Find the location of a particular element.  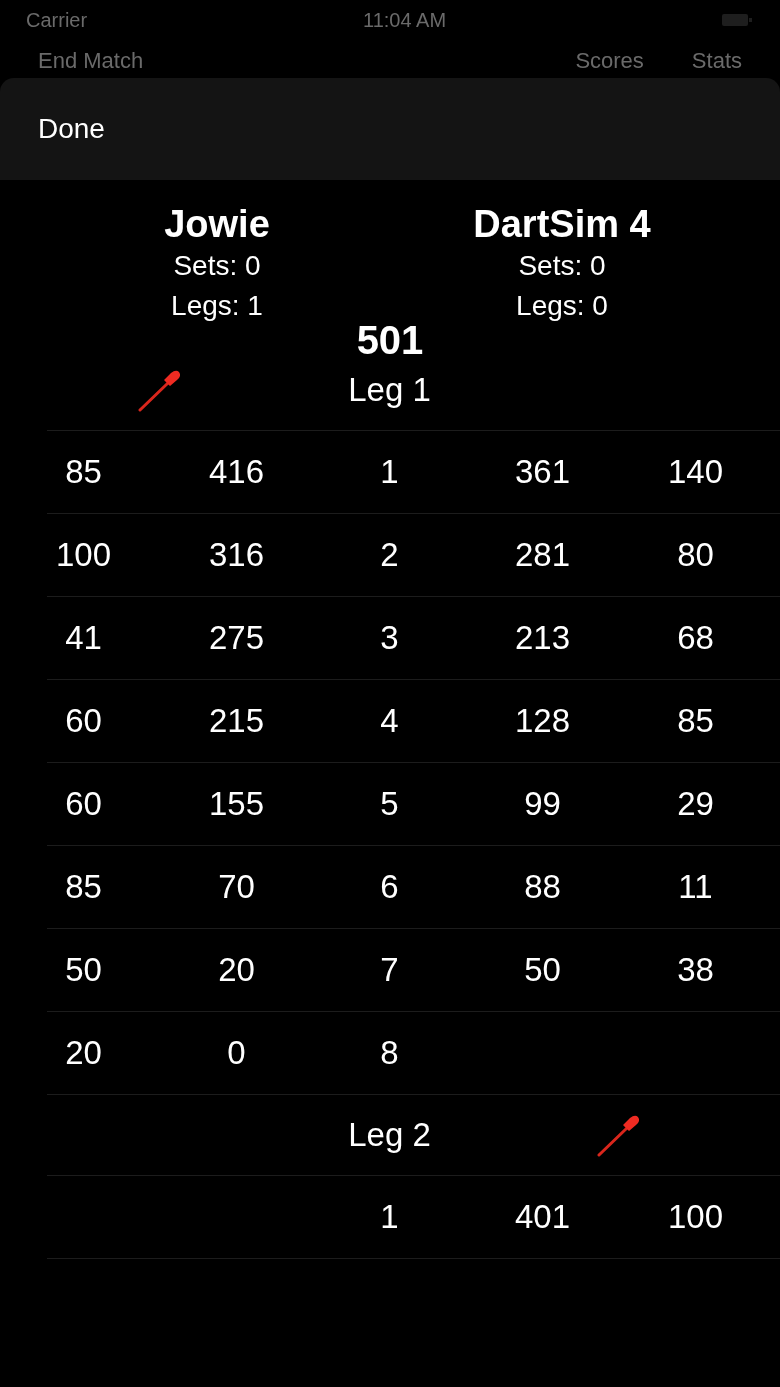

score-cell: 38 is located at coordinates (695, 969).